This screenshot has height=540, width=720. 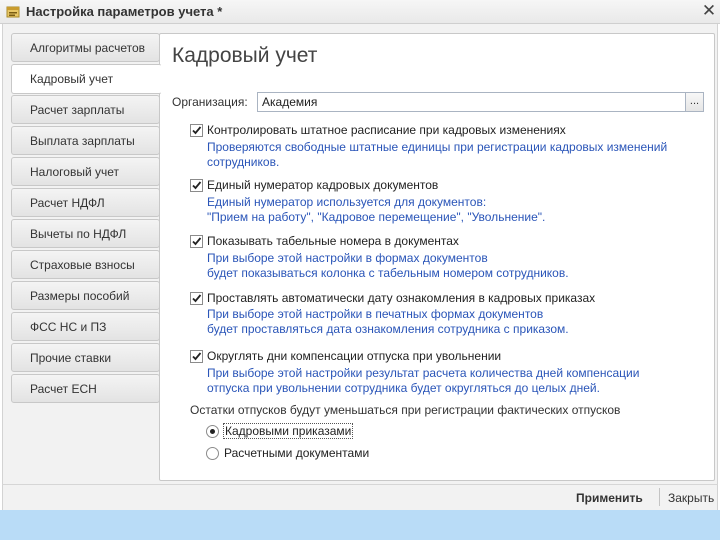 I want to click on page-title: Кадровый учет, so click(x=245, y=55).